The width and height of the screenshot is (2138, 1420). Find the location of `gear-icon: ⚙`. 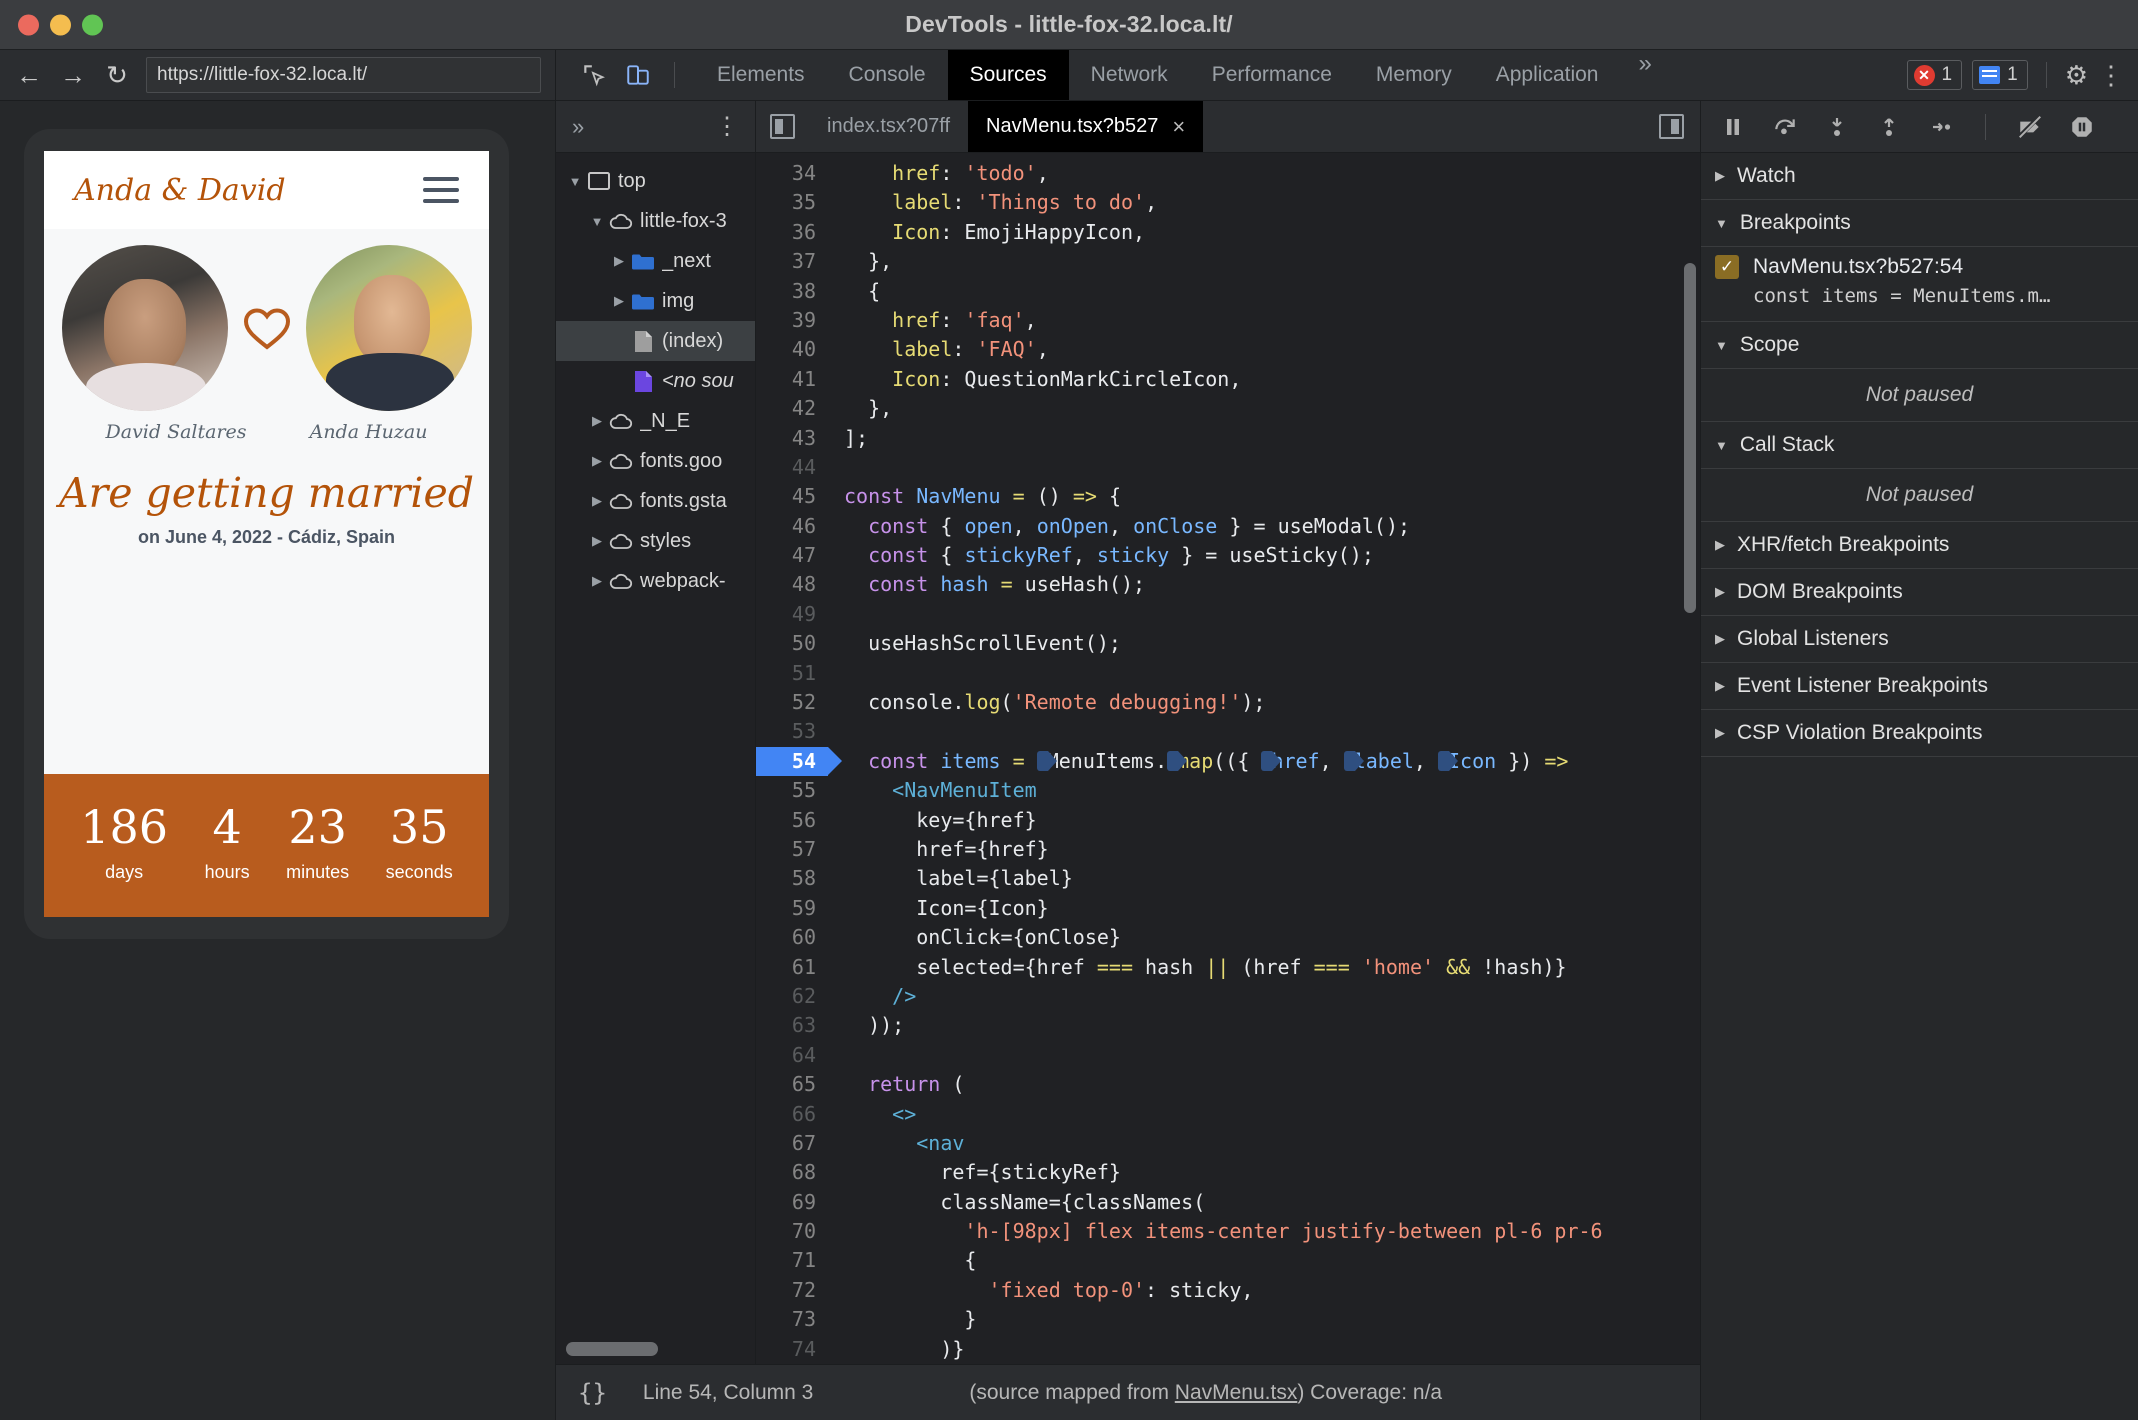

gear-icon: ⚙ is located at coordinates (2076, 75).